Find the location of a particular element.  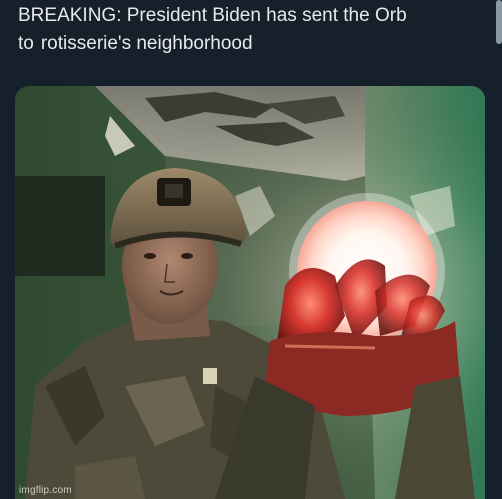

imgflip-watermark: imgflip.com is located at coordinates (45, 490).